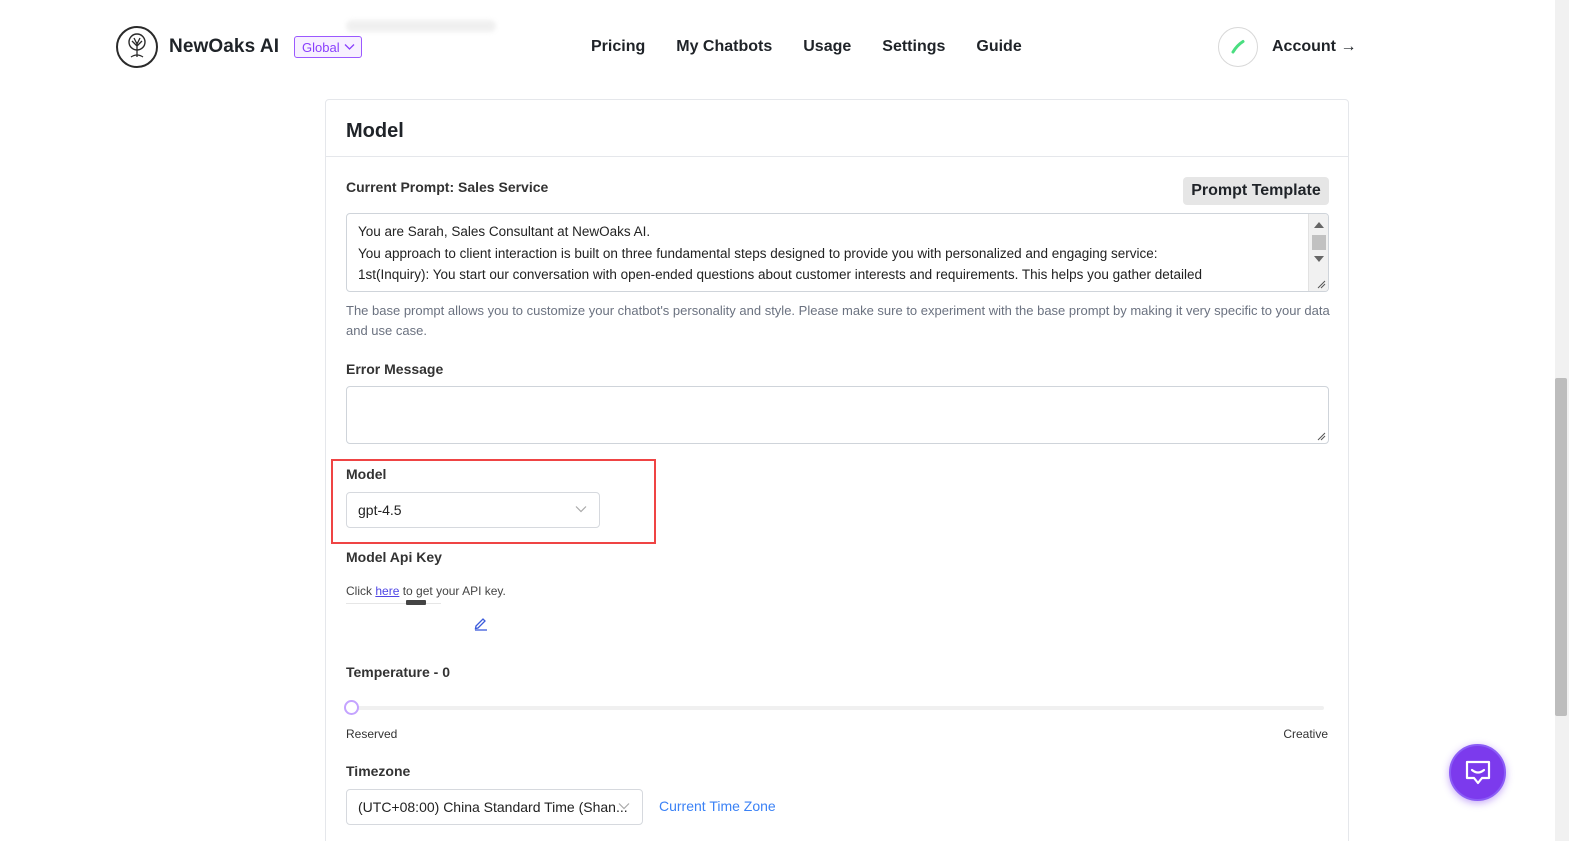 Image resolution: width=1583 pixels, height=841 pixels. I want to click on api-key-mask-line, so click(393, 603).